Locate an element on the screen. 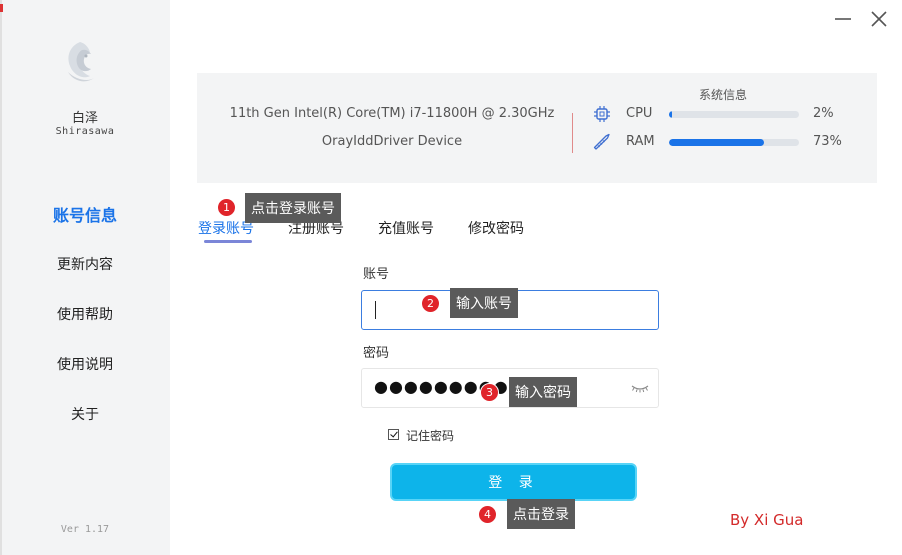 Image resolution: width=902 pixels, height=555 pixels. annotation-badge-1: 1 is located at coordinates (226, 207).